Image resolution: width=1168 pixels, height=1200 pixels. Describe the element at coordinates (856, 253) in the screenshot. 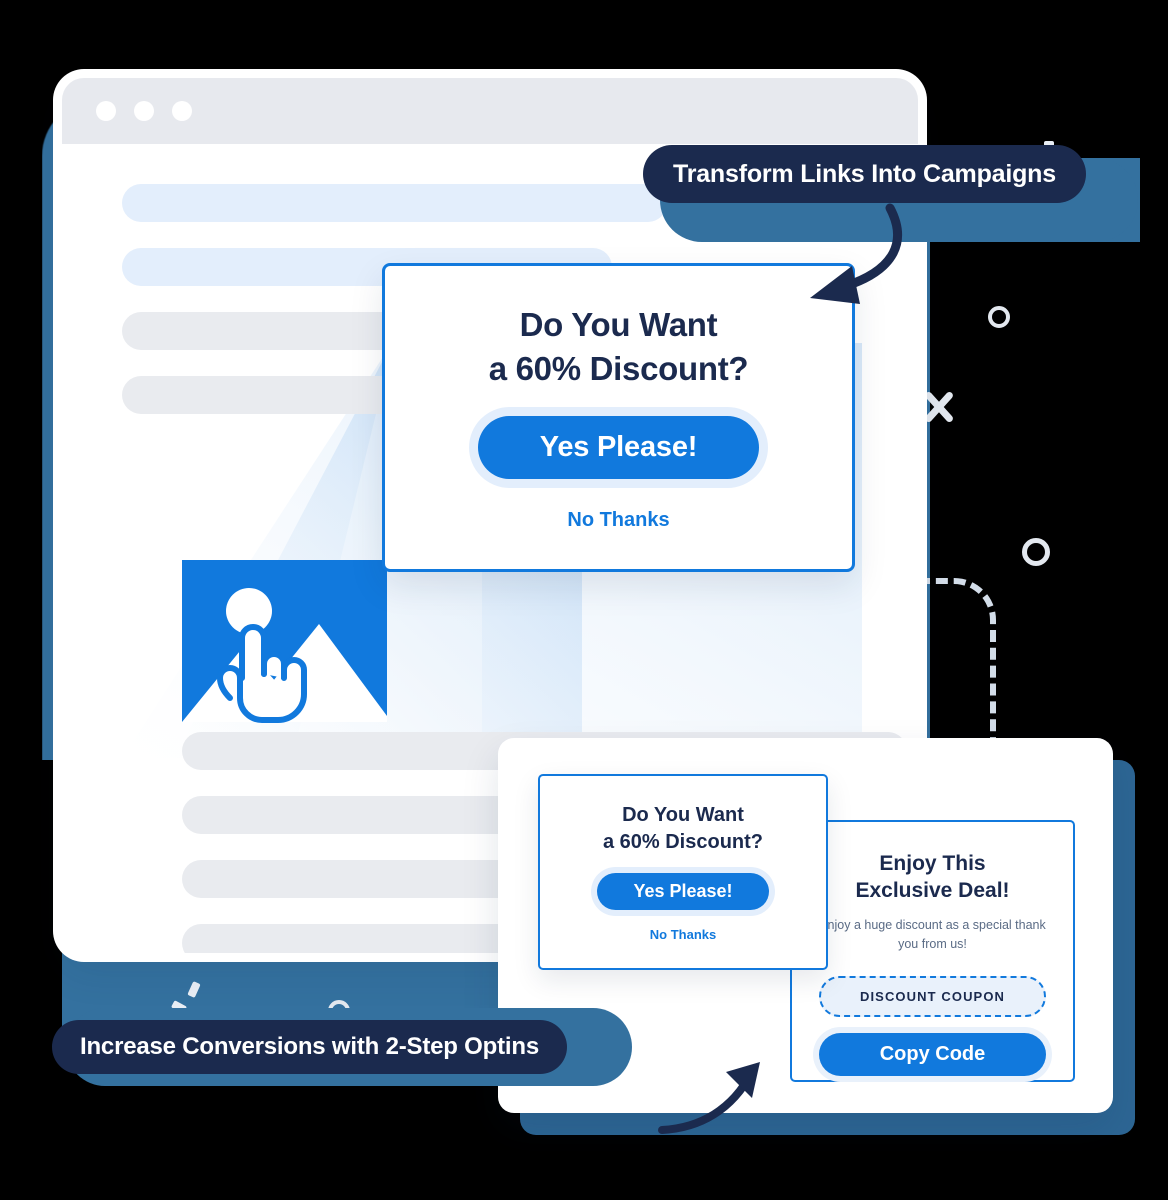

I see `curved-arrow-down-left-icon` at that location.